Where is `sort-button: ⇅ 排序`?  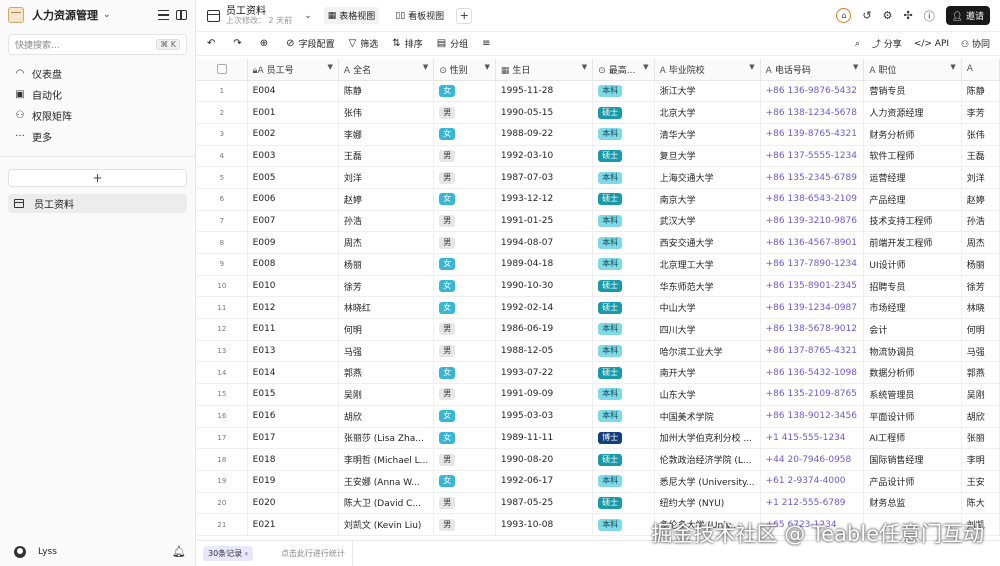 sort-button: ⇅ 排序 is located at coordinates (407, 43).